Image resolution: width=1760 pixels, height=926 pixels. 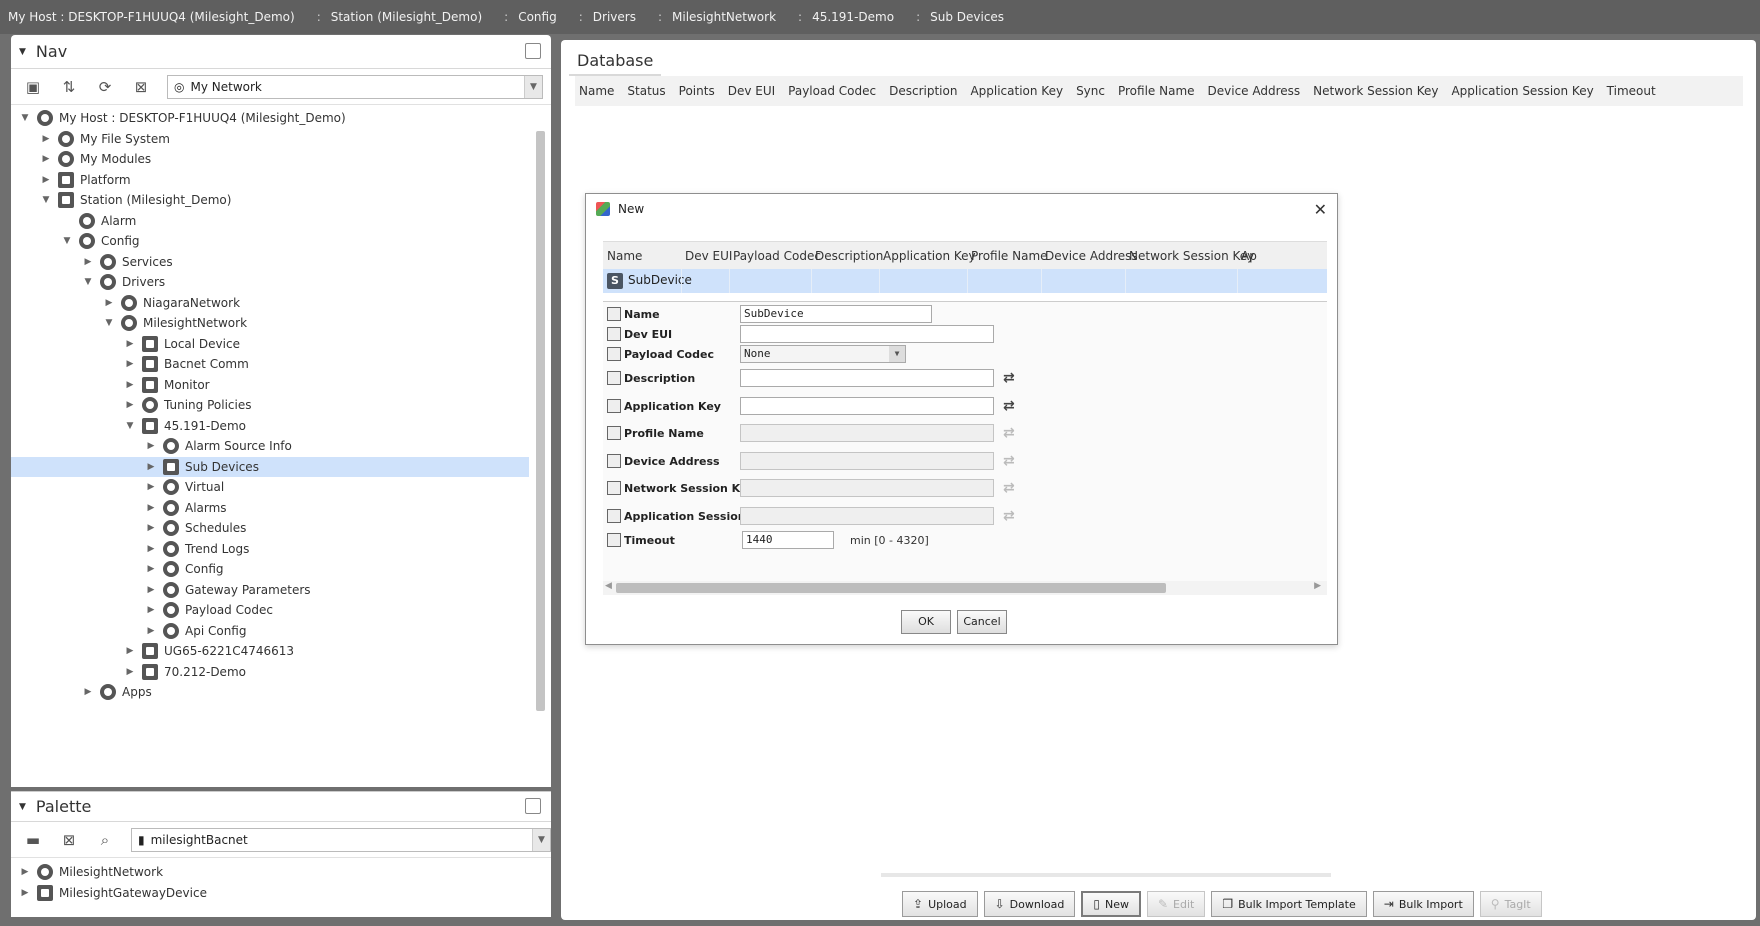 What do you see at coordinates (1423, 904) in the screenshot?
I see `bulk-import-button: ⇥ Bulk Import` at bounding box center [1423, 904].